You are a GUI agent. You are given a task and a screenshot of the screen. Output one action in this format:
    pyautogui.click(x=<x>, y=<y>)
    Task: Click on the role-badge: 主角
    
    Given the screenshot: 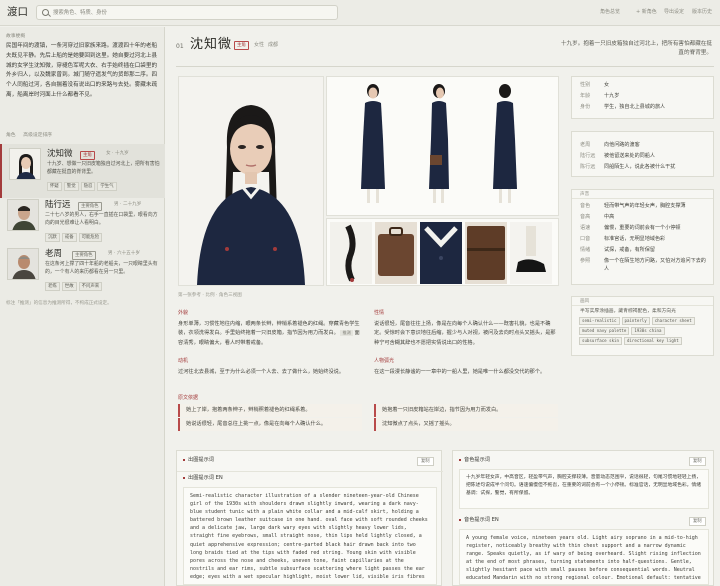 What is the action you would take?
    pyautogui.click(x=241, y=45)
    